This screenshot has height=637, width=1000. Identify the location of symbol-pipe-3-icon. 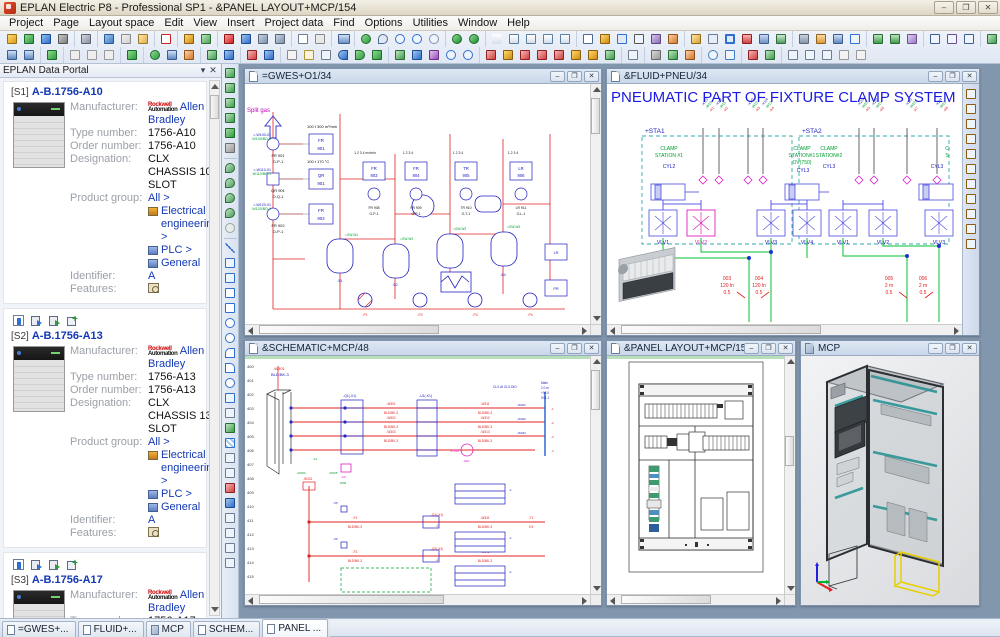
(230, 103).